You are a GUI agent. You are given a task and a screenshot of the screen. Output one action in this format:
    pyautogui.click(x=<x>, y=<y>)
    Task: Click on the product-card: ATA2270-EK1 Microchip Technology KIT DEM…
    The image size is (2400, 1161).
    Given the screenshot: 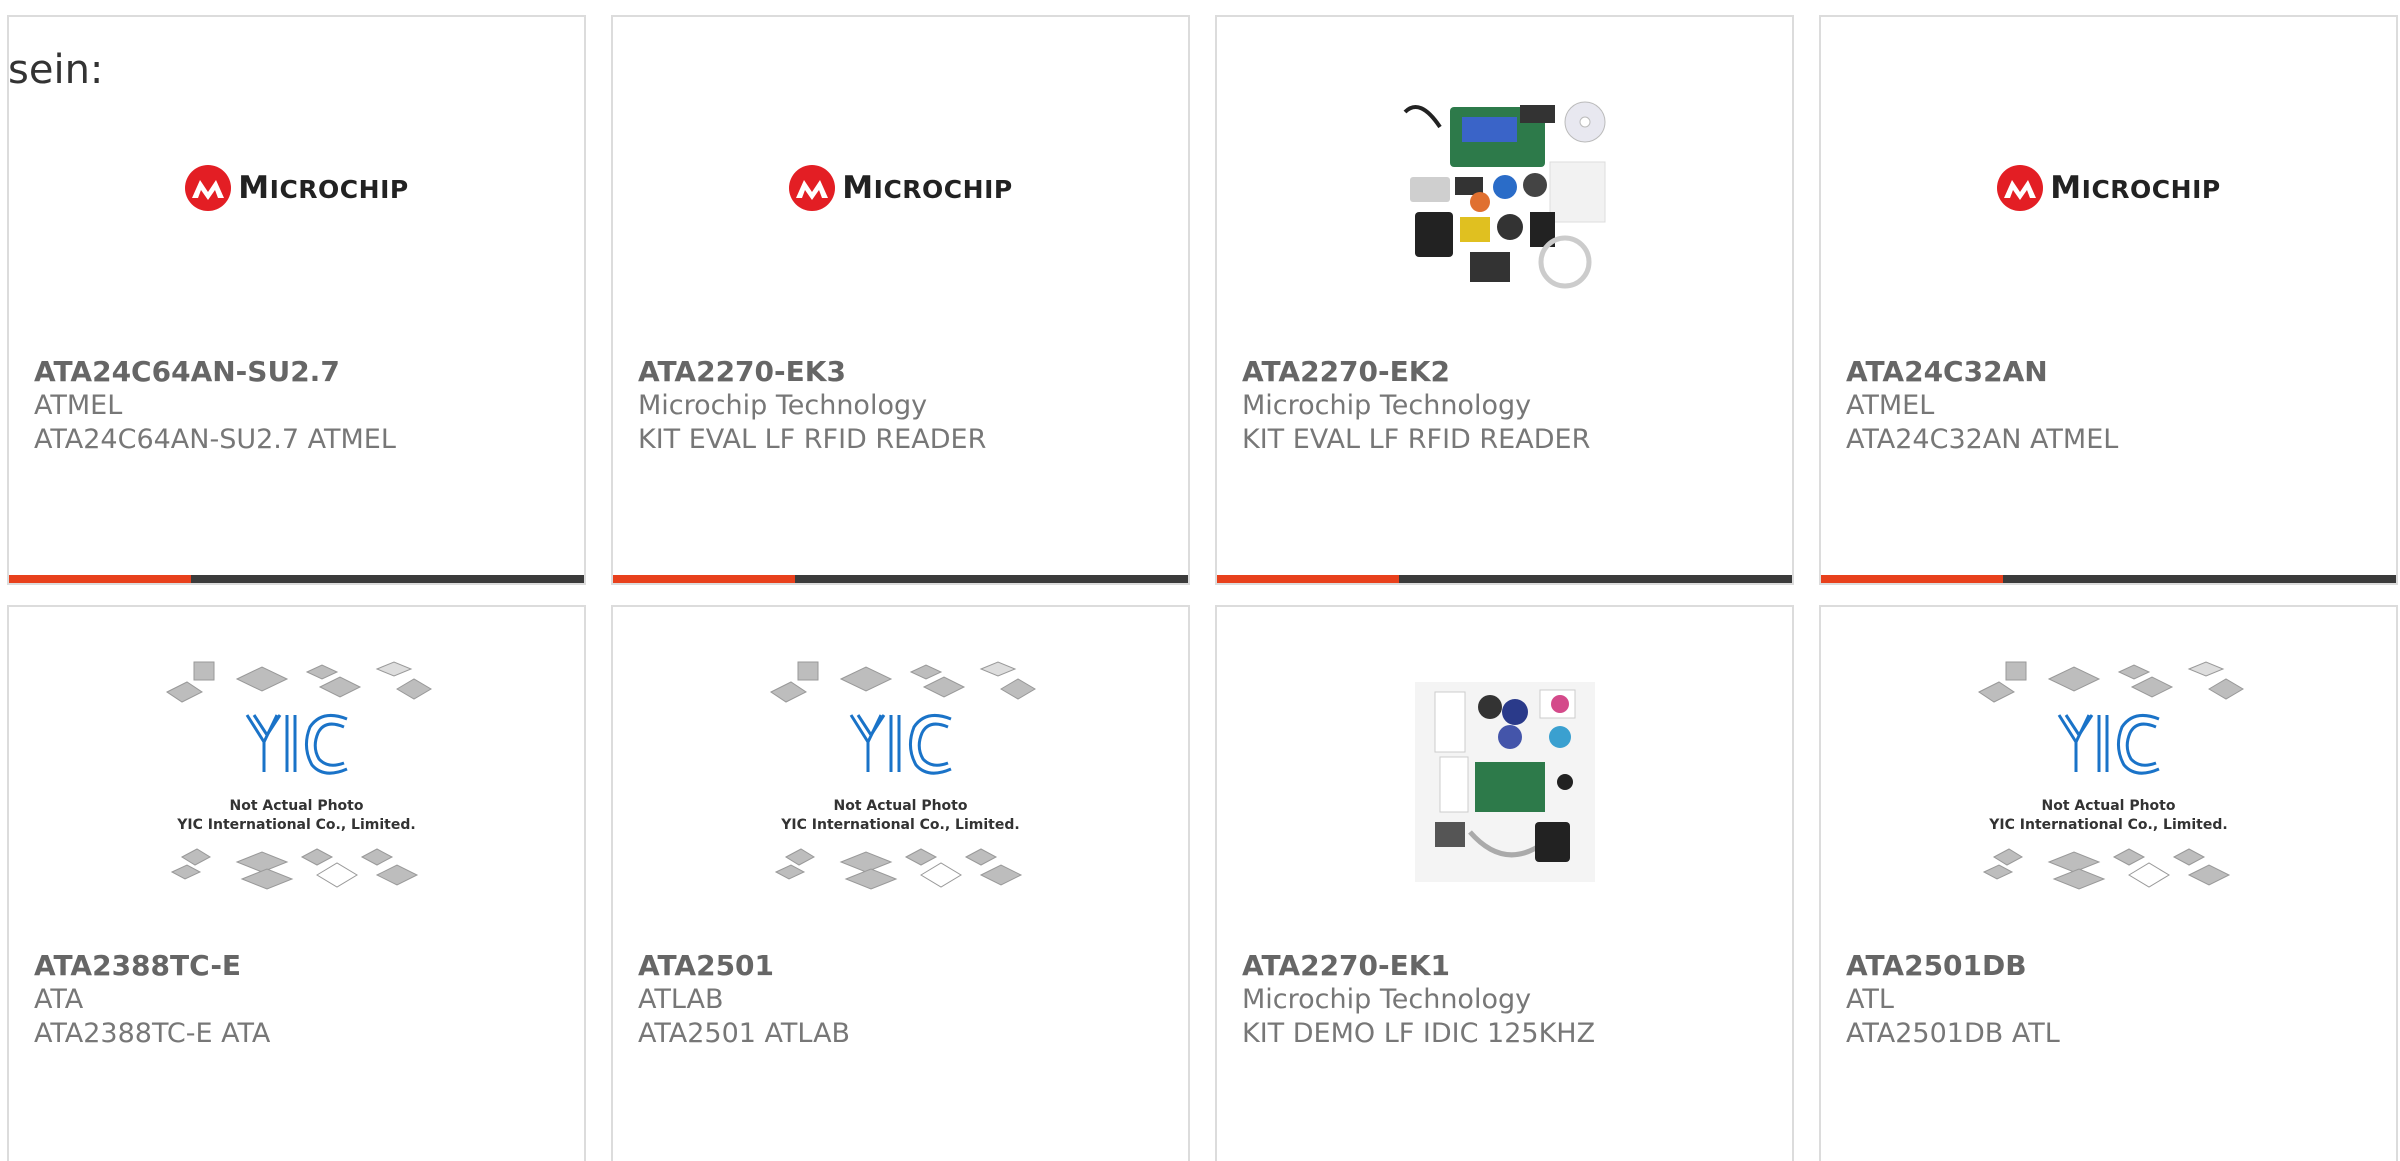 What is the action you would take?
    pyautogui.click(x=1504, y=883)
    